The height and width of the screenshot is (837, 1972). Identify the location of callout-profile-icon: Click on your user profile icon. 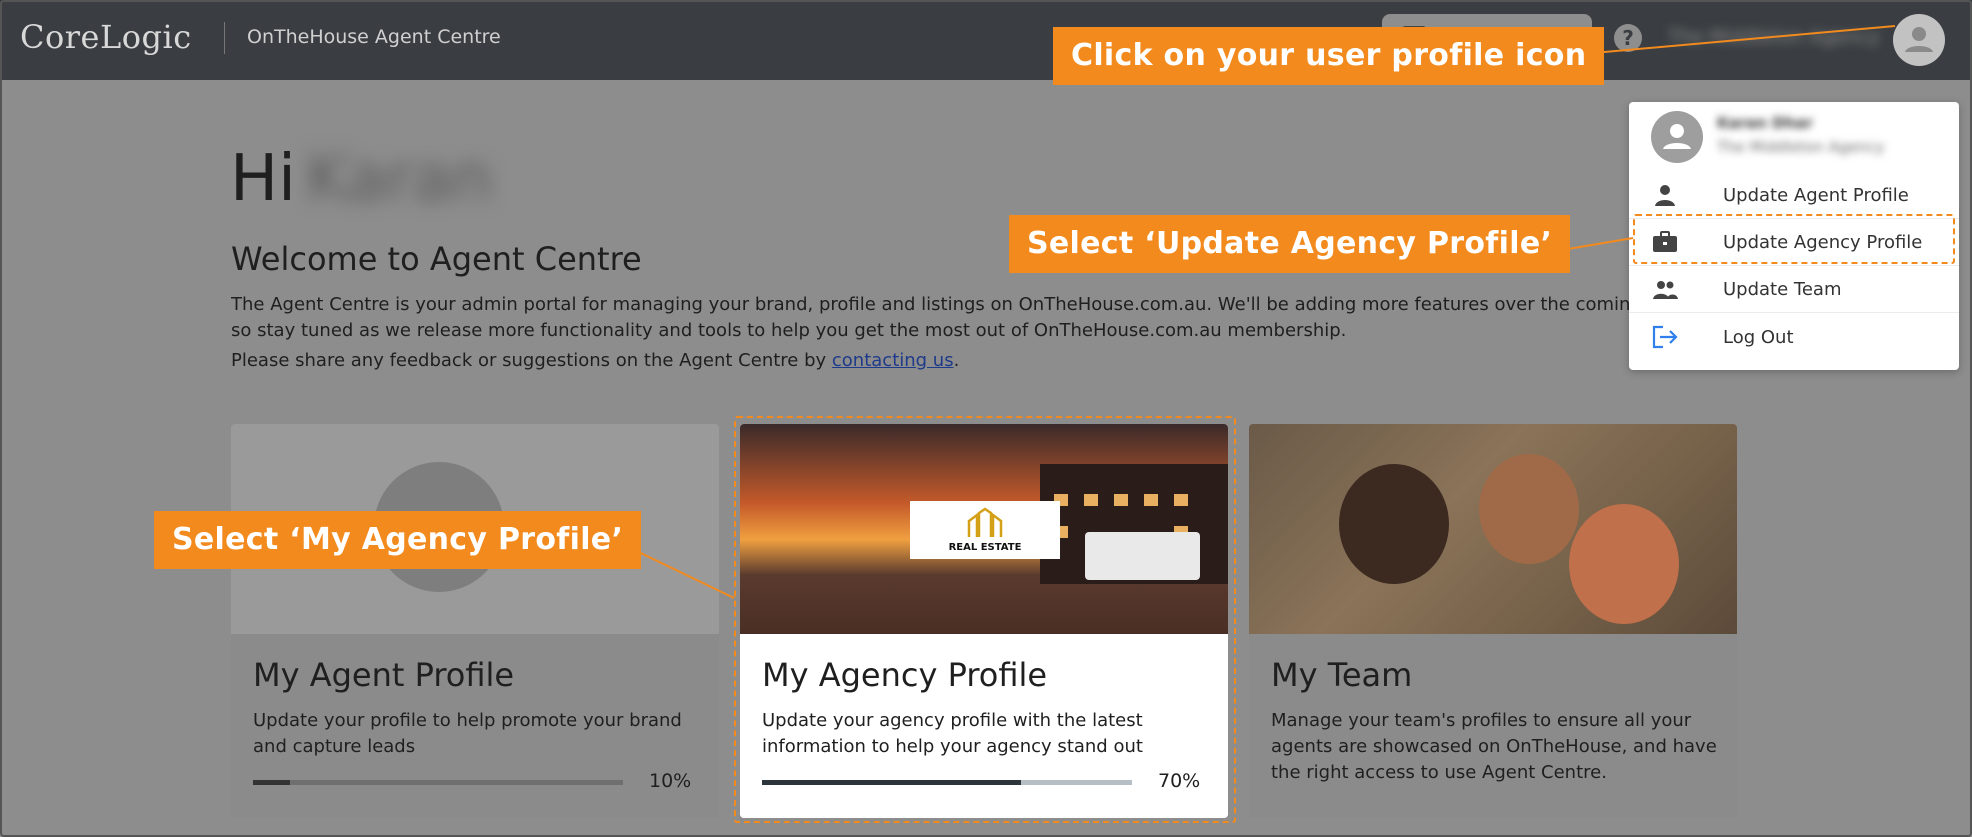
(1329, 56).